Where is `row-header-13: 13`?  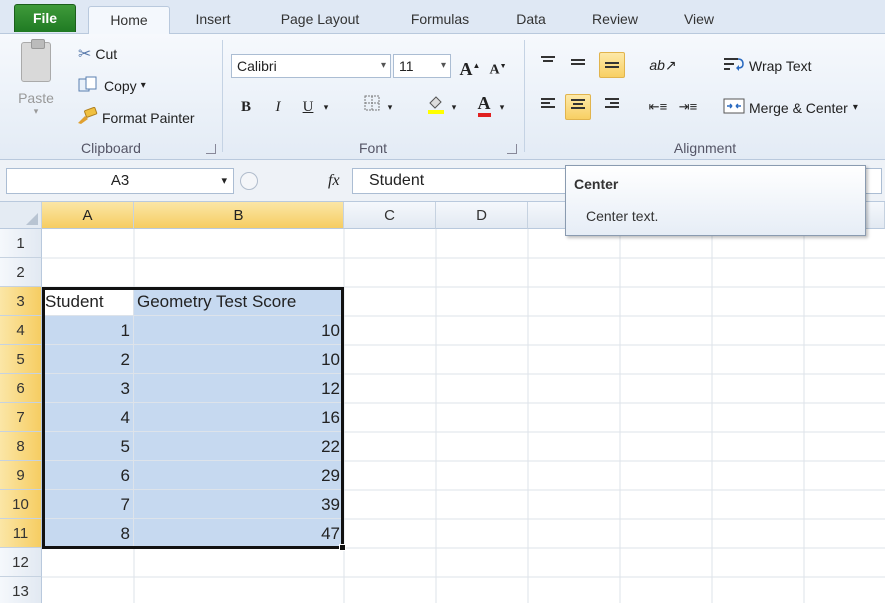 row-header-13: 13 is located at coordinates (21, 590).